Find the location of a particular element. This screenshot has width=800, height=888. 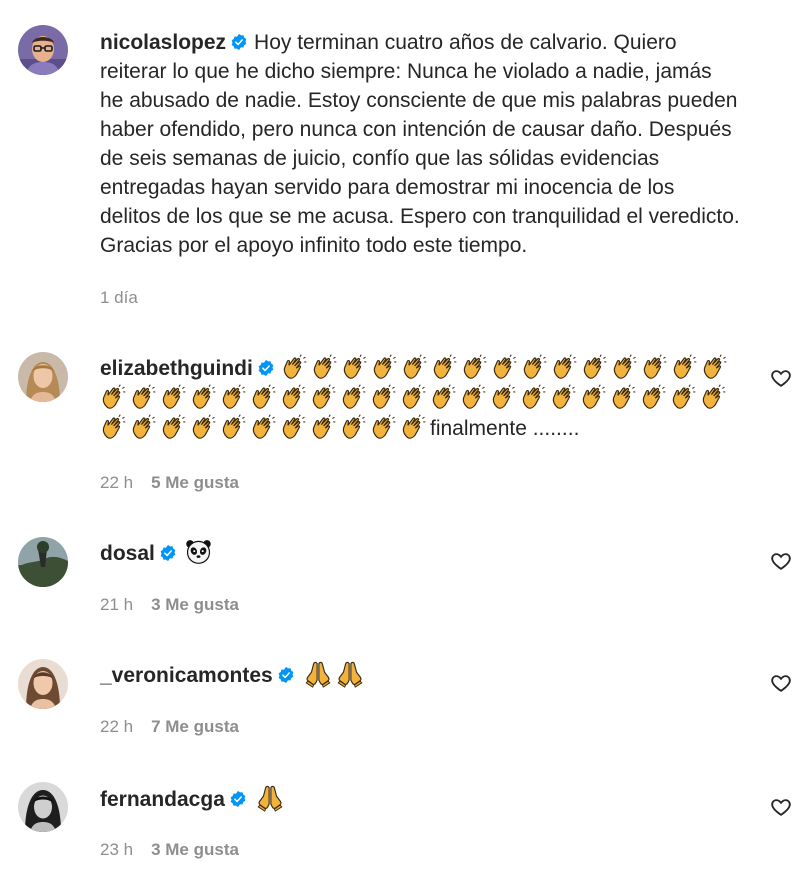

comment-body: dosal is located at coordinates (420, 553).